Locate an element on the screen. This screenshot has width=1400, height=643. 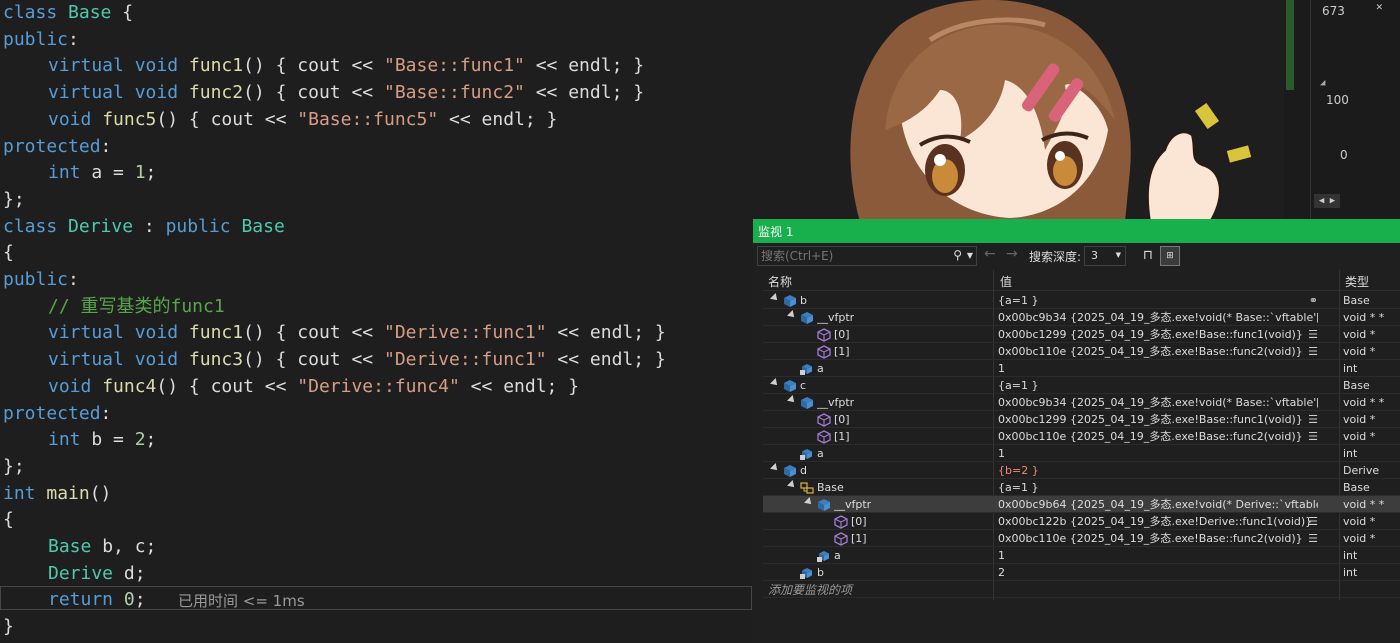
search-icon: ⚲ is located at coordinates (957, 255).